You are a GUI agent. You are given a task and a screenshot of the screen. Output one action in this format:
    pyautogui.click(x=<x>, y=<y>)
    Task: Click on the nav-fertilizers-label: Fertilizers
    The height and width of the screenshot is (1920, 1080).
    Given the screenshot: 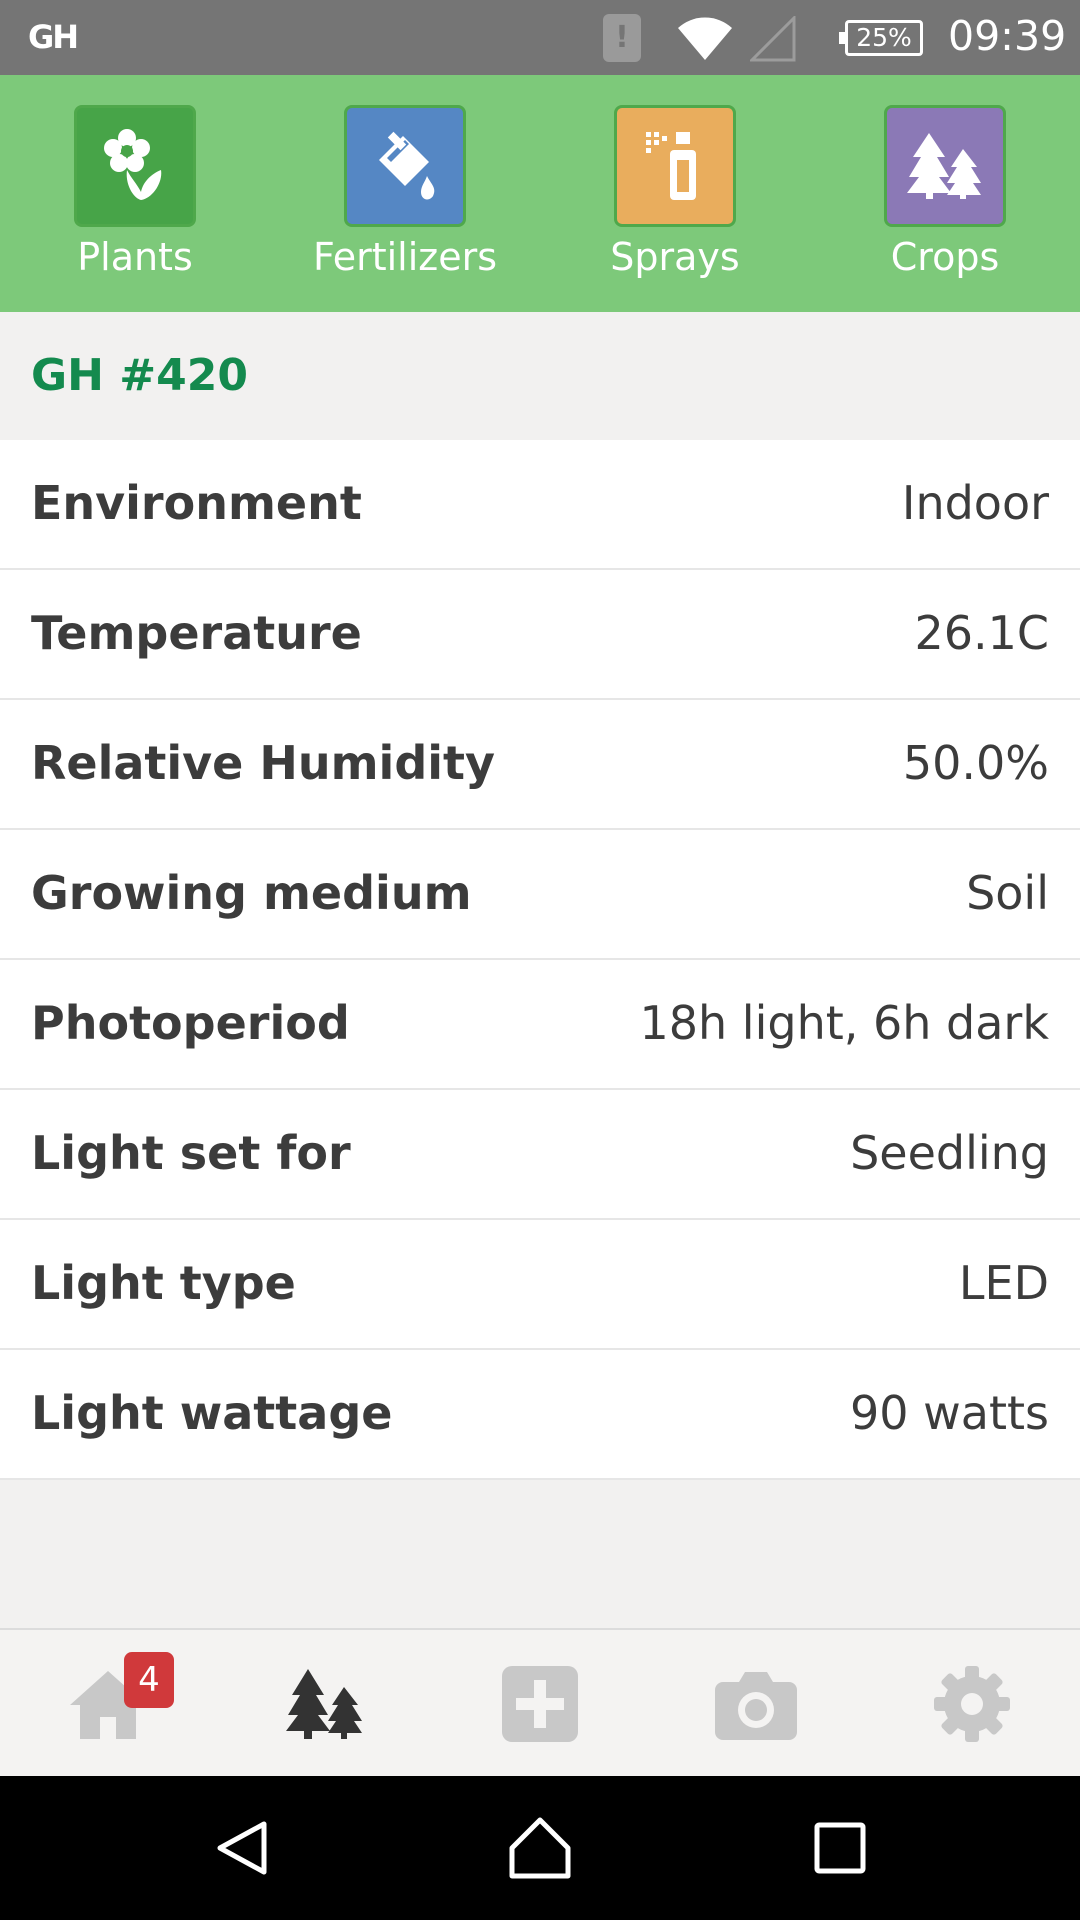 What is the action you would take?
    pyautogui.click(x=405, y=257)
    